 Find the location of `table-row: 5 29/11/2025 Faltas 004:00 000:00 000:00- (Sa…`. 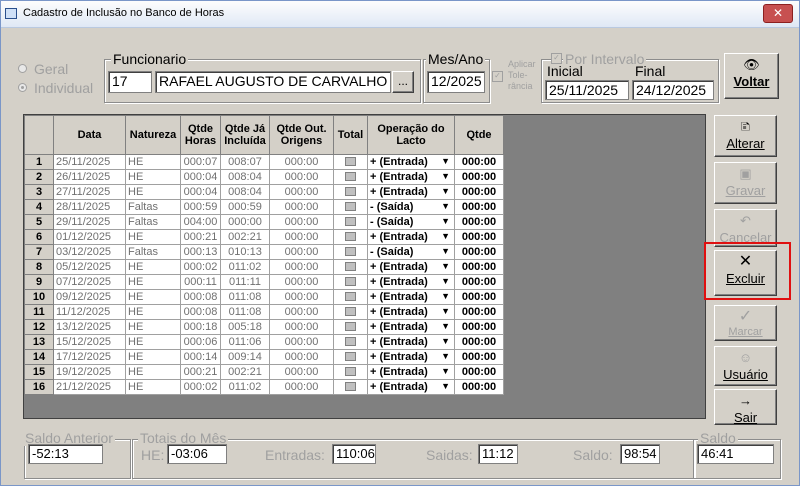

table-row: 5 29/11/2025 Faltas 004:00 000:00 000:00- (Sa… is located at coordinates (264, 222).